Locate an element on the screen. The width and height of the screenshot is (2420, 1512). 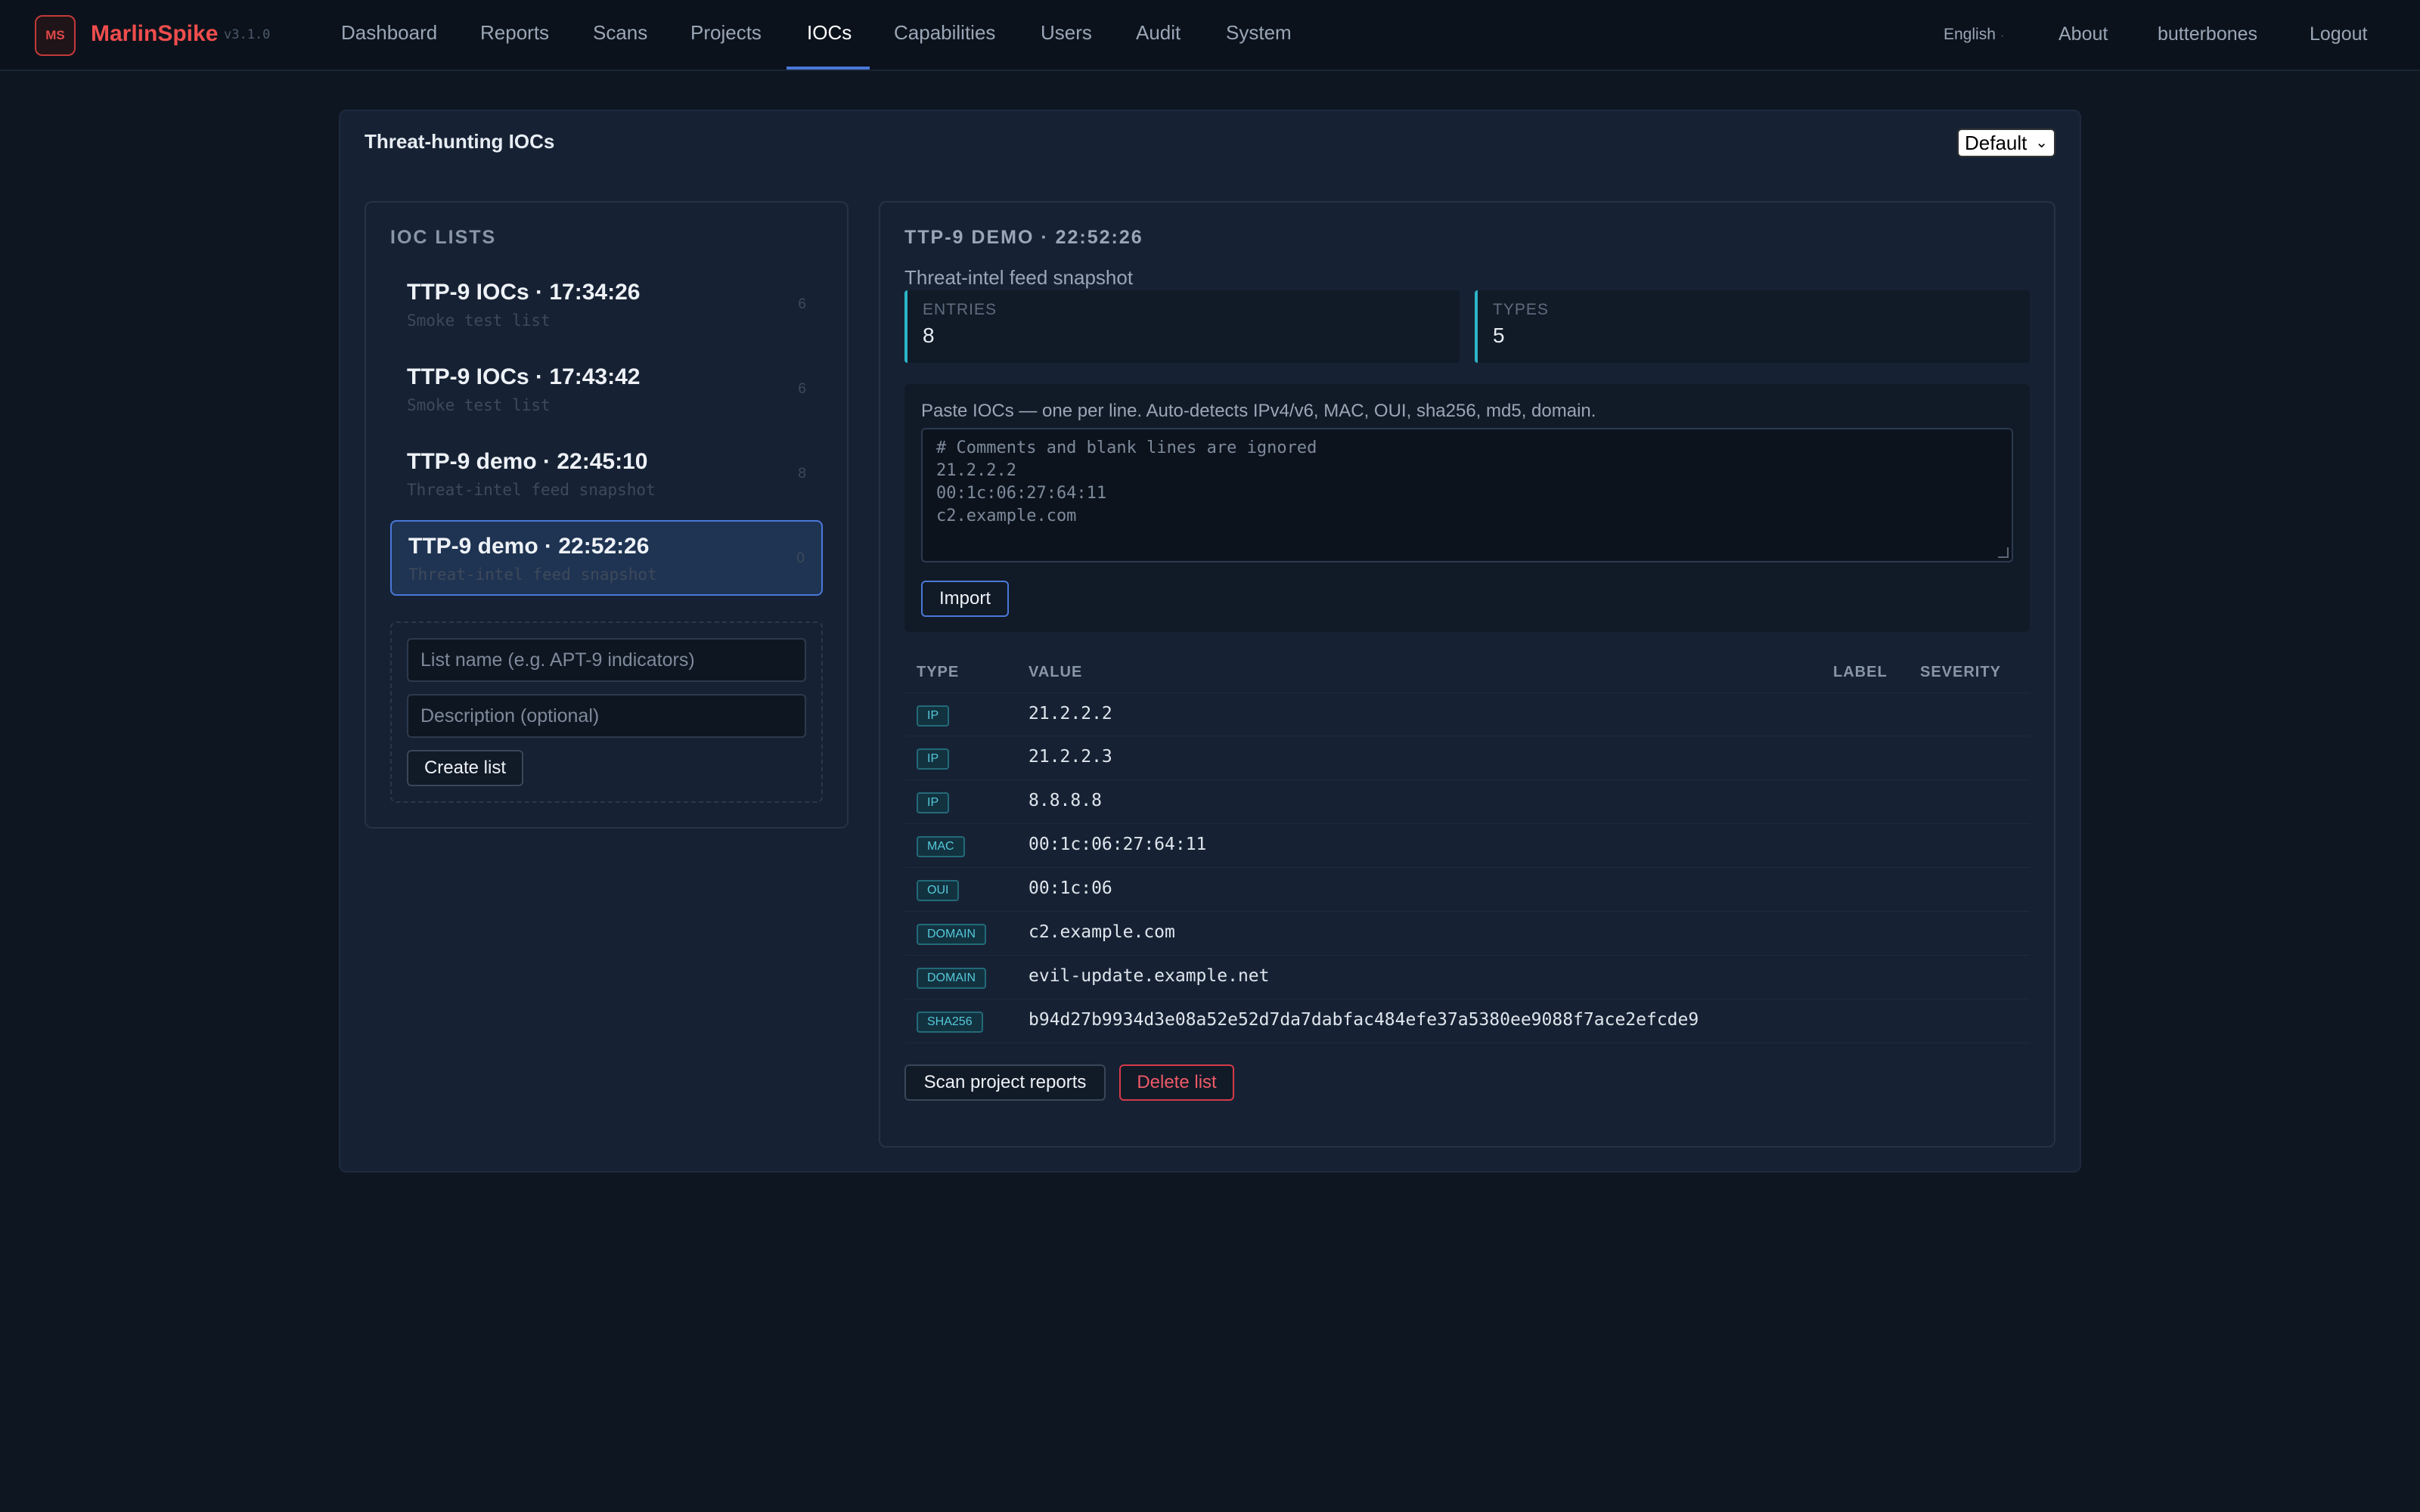
placeholder-line: # Comments and blank lines are ignored is located at coordinates (1126, 447).